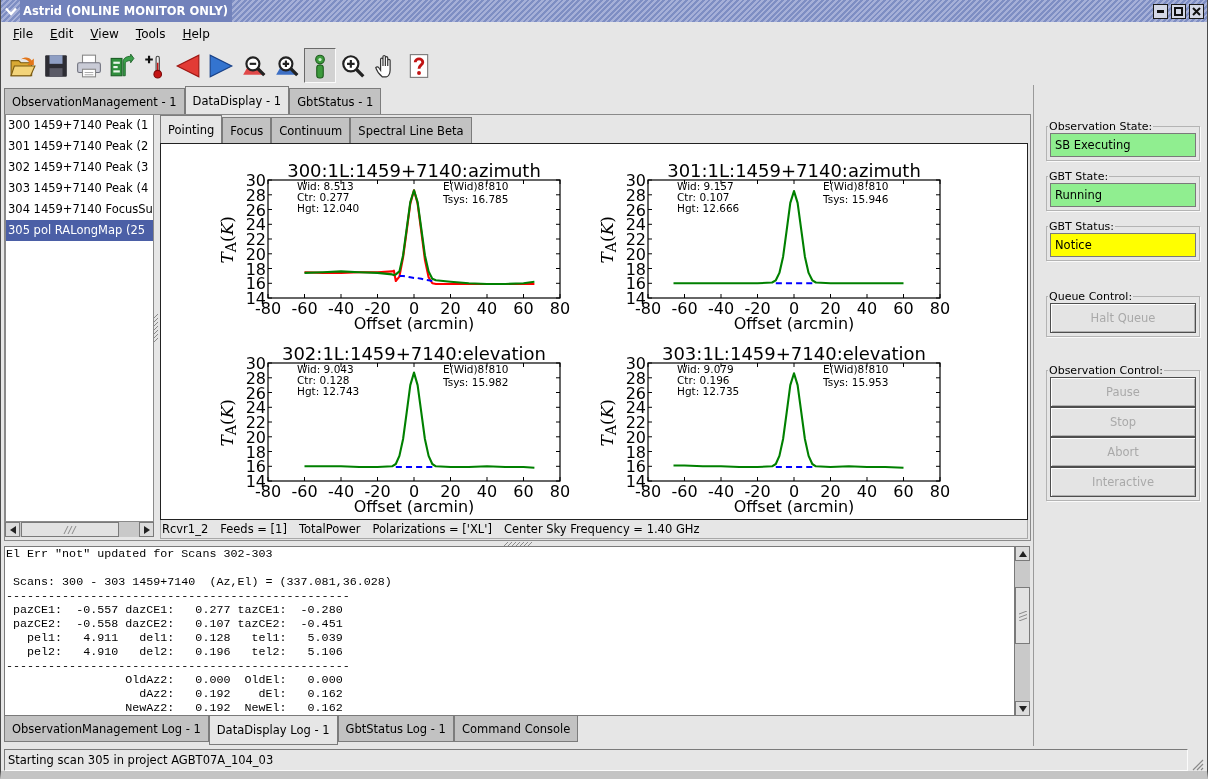  What do you see at coordinates (150, 34) in the screenshot?
I see `menu-item: Tools` at bounding box center [150, 34].